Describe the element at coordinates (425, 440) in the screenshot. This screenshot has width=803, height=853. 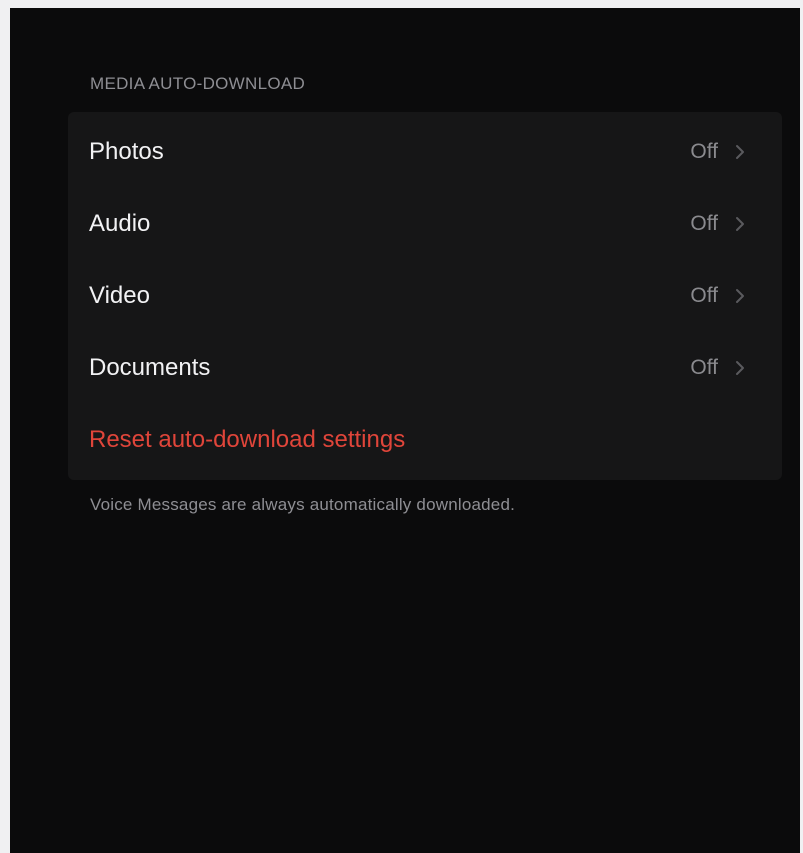
I see `reset-auto-download-button: Reset auto-download settings` at that location.